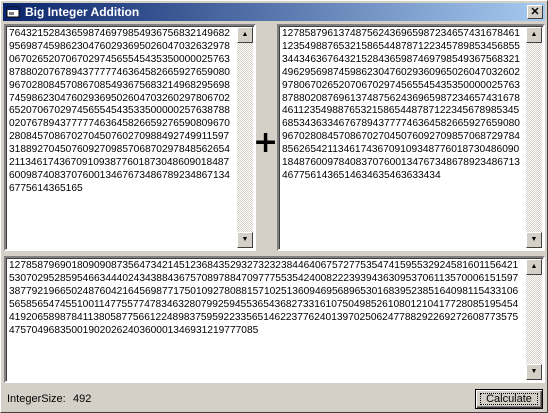 The height and width of the screenshot is (413, 548). I want to click on close-icon: ✕, so click(535, 12).